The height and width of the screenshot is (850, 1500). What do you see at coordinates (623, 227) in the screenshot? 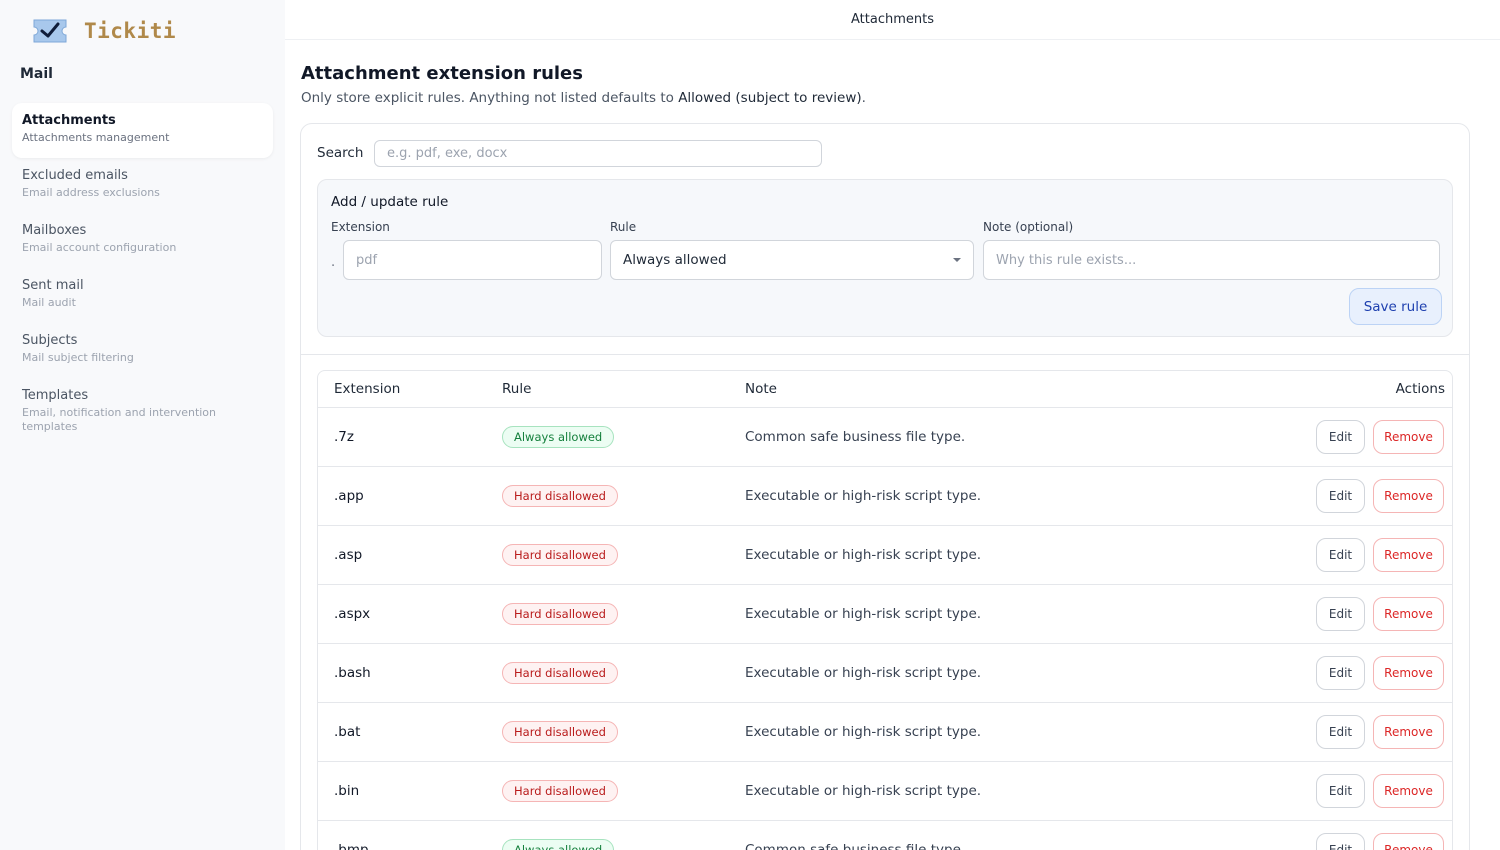
I see `rule-label: Rule` at bounding box center [623, 227].